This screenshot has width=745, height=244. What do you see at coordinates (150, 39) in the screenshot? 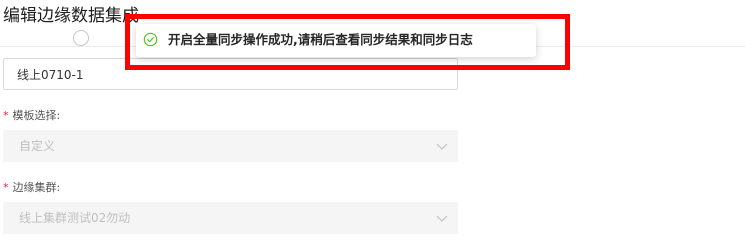
I see `check-circle-icon` at bounding box center [150, 39].